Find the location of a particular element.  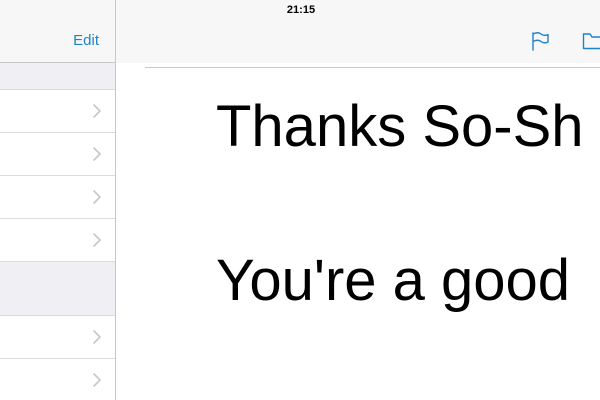

status-time: 21:15 is located at coordinates (301, 10).